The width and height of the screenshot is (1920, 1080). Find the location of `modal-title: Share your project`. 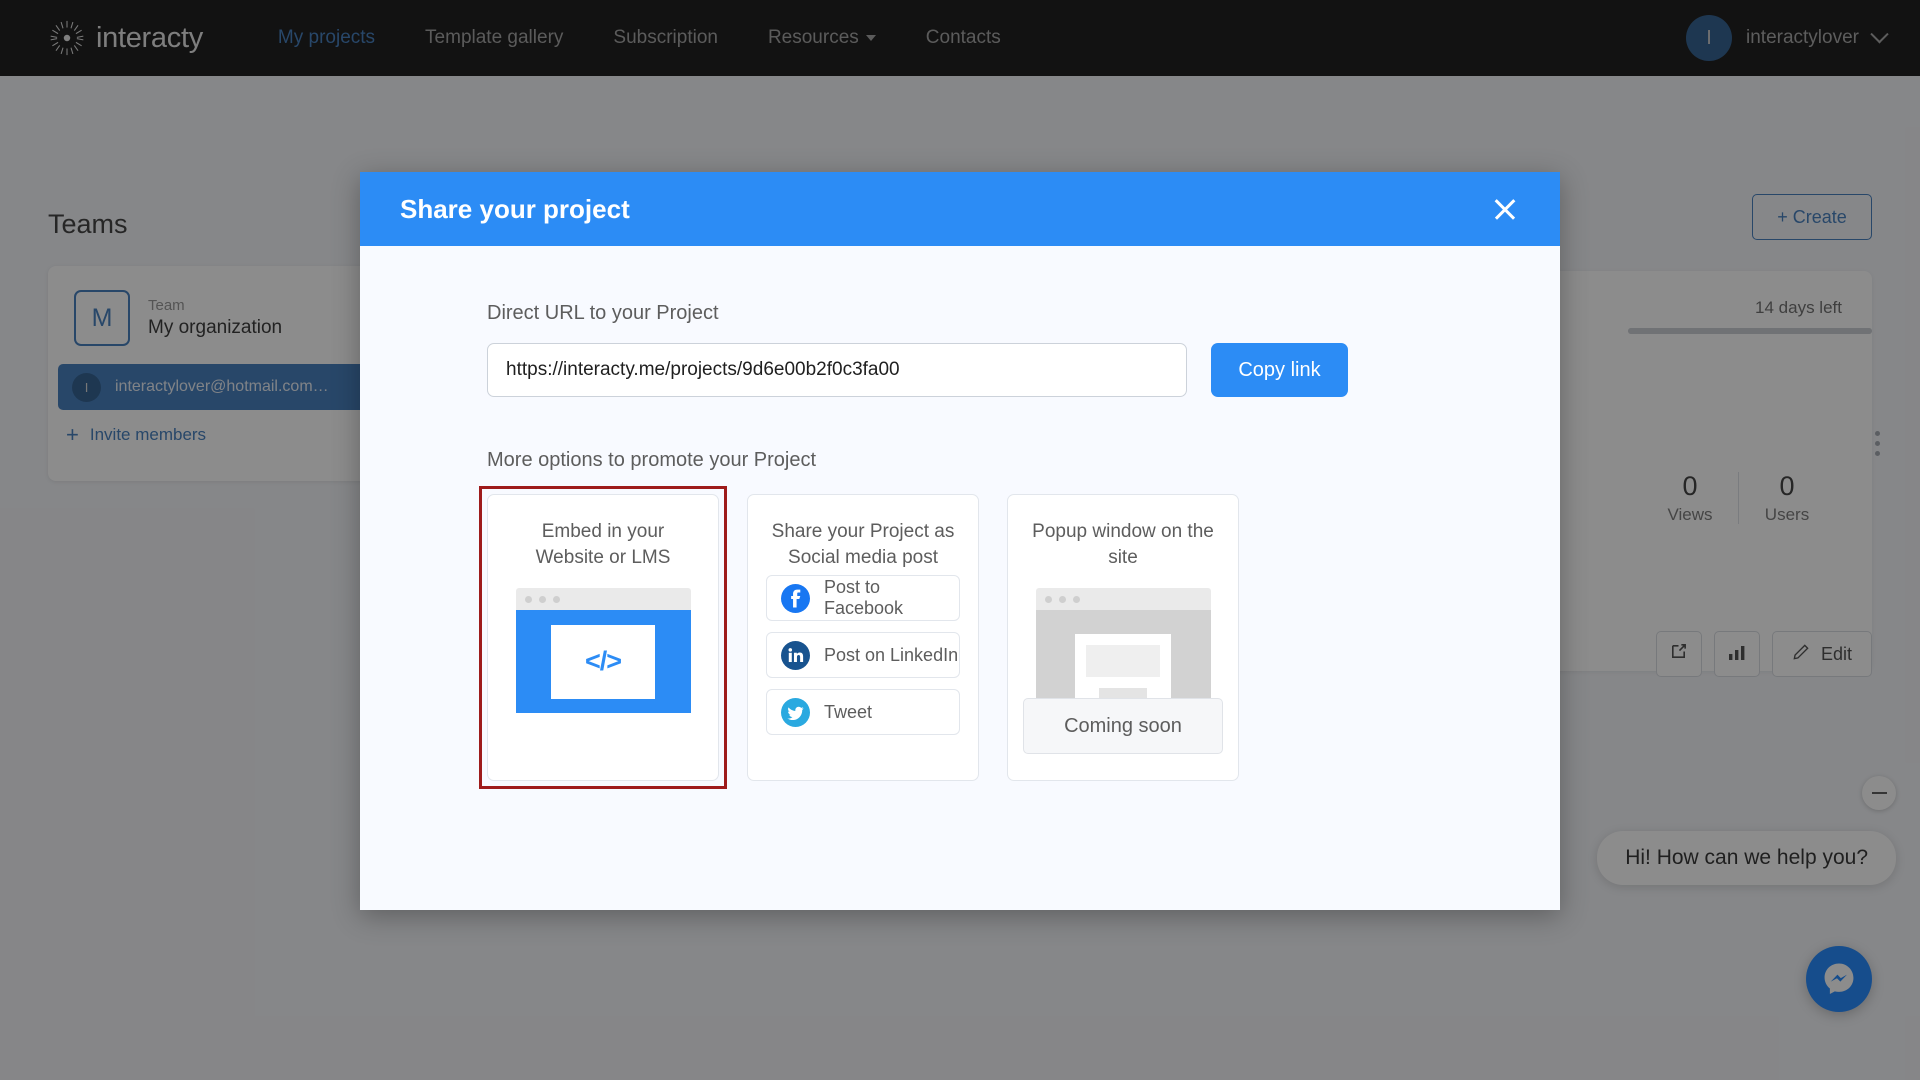

modal-title: Share your project is located at coordinates (515, 208).